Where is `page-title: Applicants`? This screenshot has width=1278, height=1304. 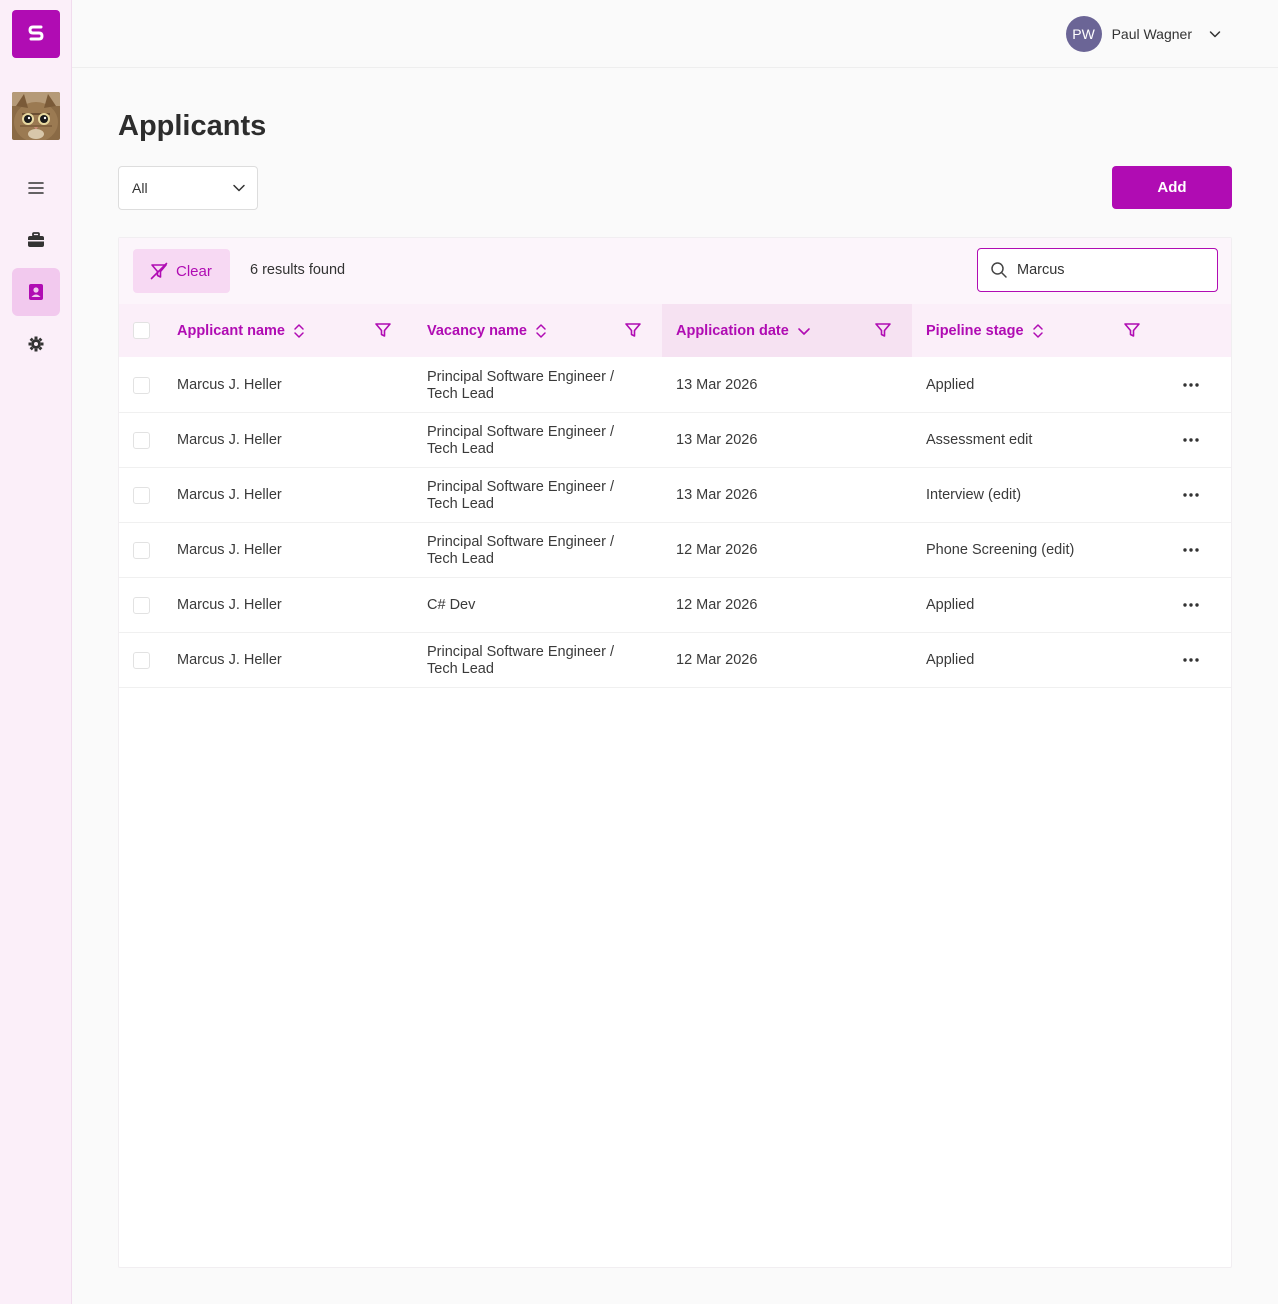
page-title: Applicants is located at coordinates (192, 126).